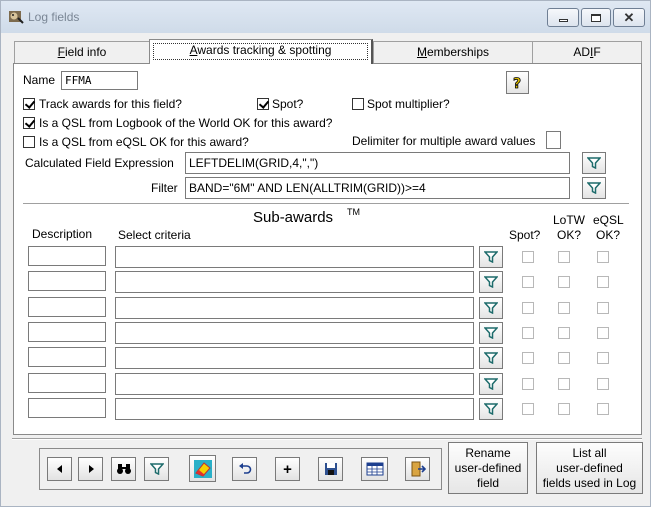  Describe the element at coordinates (358, 104) in the screenshot. I see `spot-multiplier-checkbox` at that location.